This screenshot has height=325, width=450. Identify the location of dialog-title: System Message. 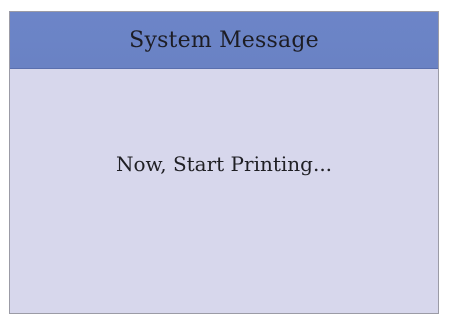
(224, 40).